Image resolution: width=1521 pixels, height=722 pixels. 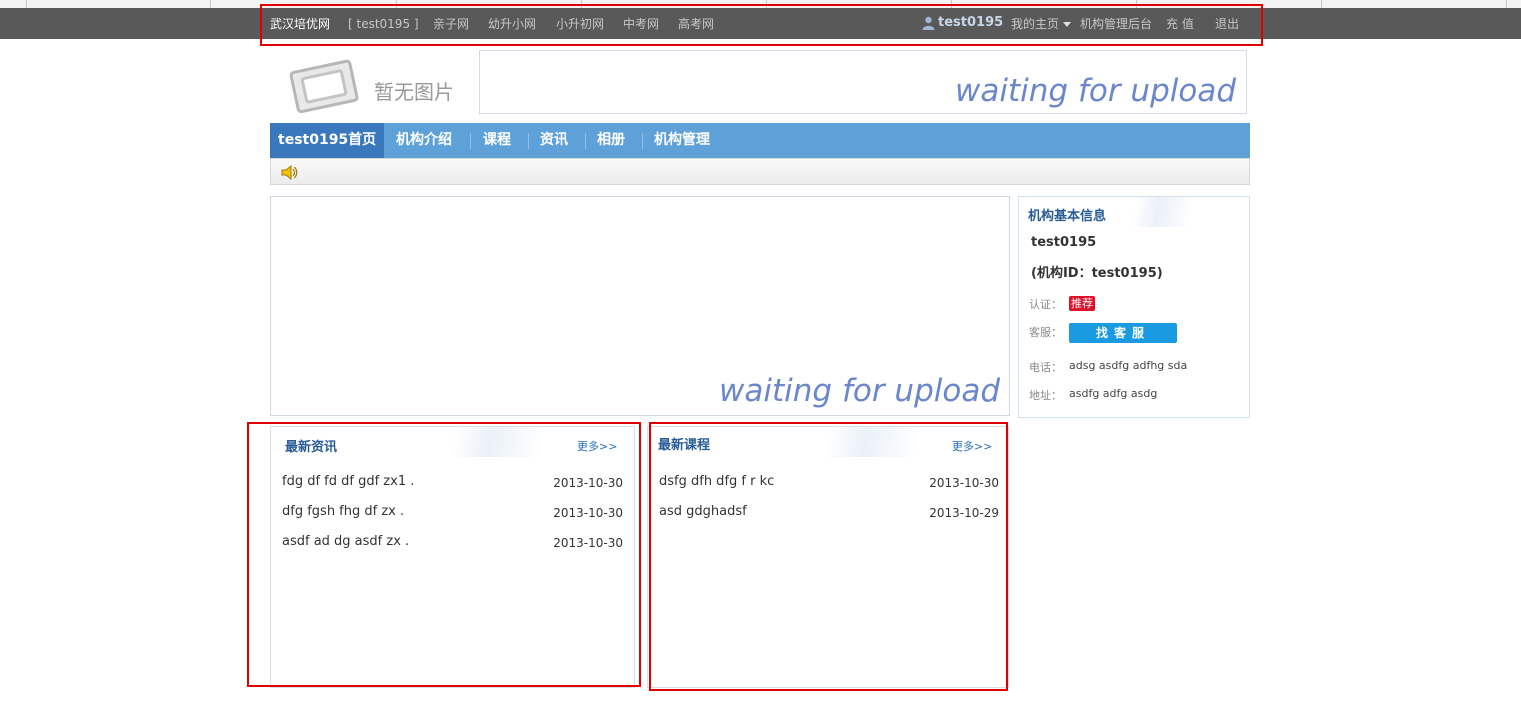 I want to click on tab-courses: 课程, so click(x=497, y=140).